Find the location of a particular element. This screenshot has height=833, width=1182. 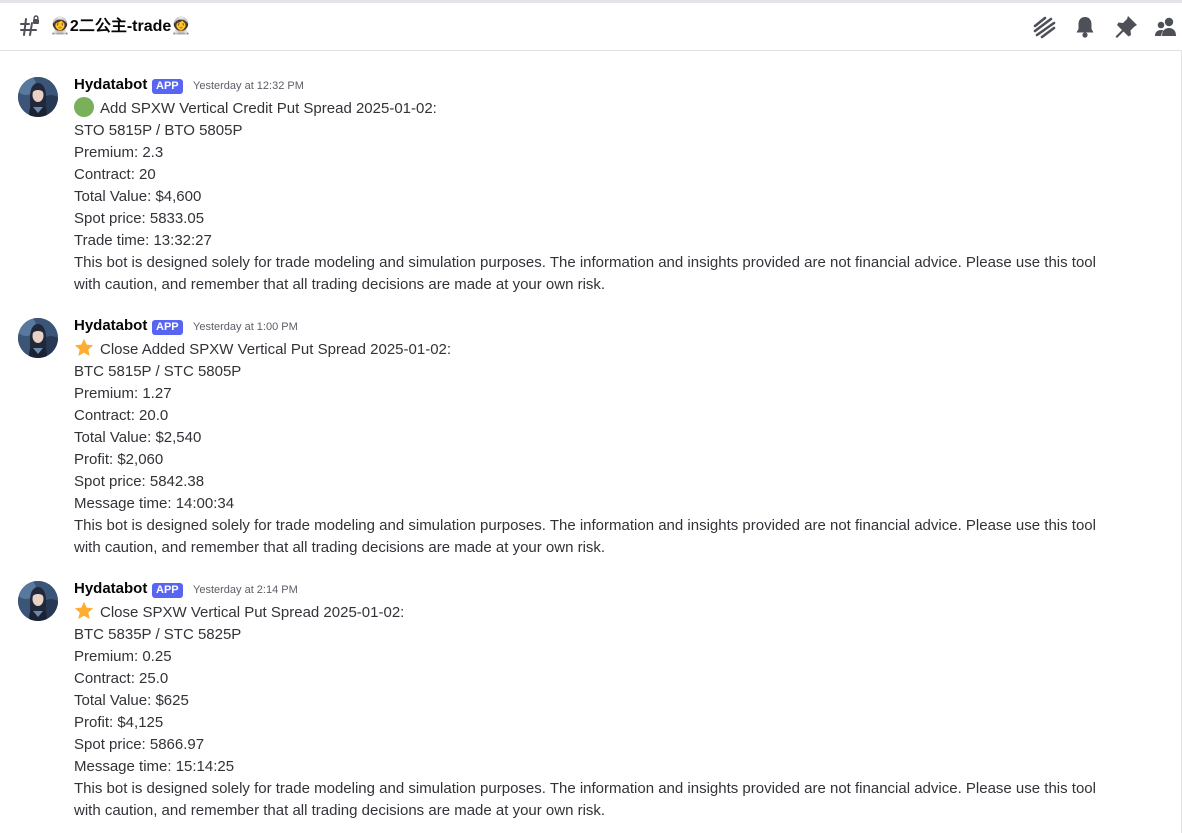

message-line: Spot price: 5866.97 is located at coordinates (139, 744).